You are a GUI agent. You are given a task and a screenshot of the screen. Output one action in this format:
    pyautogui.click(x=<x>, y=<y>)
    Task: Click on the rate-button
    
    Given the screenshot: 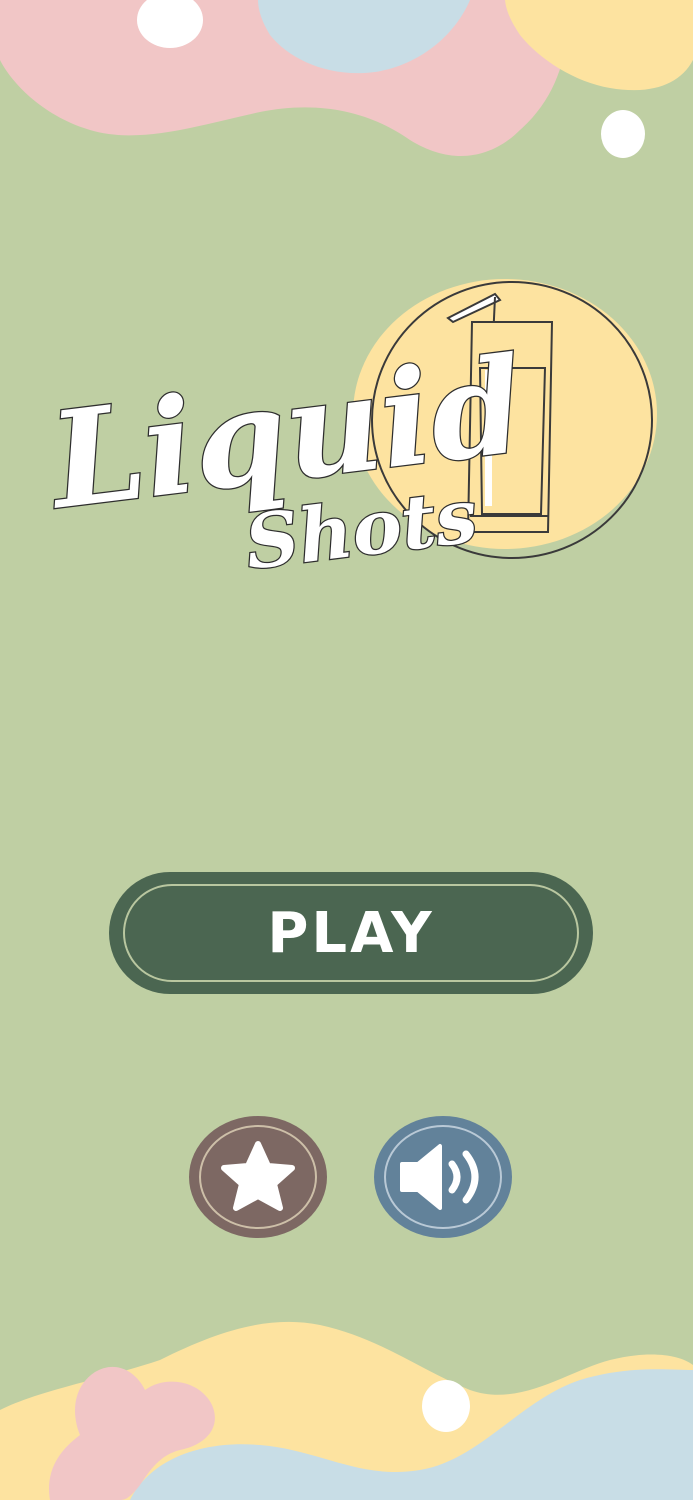 What is the action you would take?
    pyautogui.click(x=258, y=1177)
    